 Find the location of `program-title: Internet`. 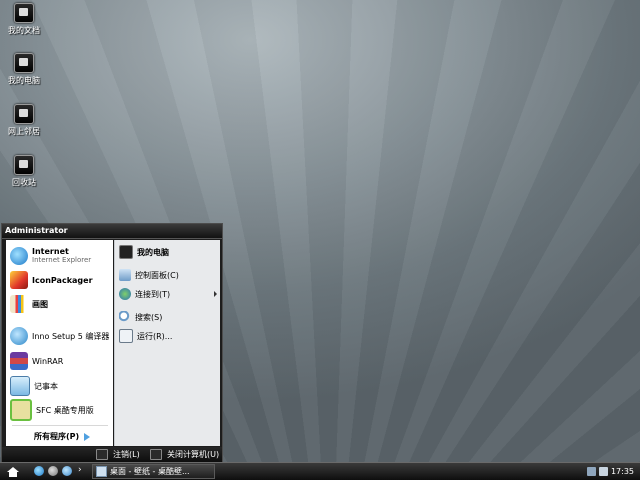

program-title: Internet is located at coordinates (50, 251).